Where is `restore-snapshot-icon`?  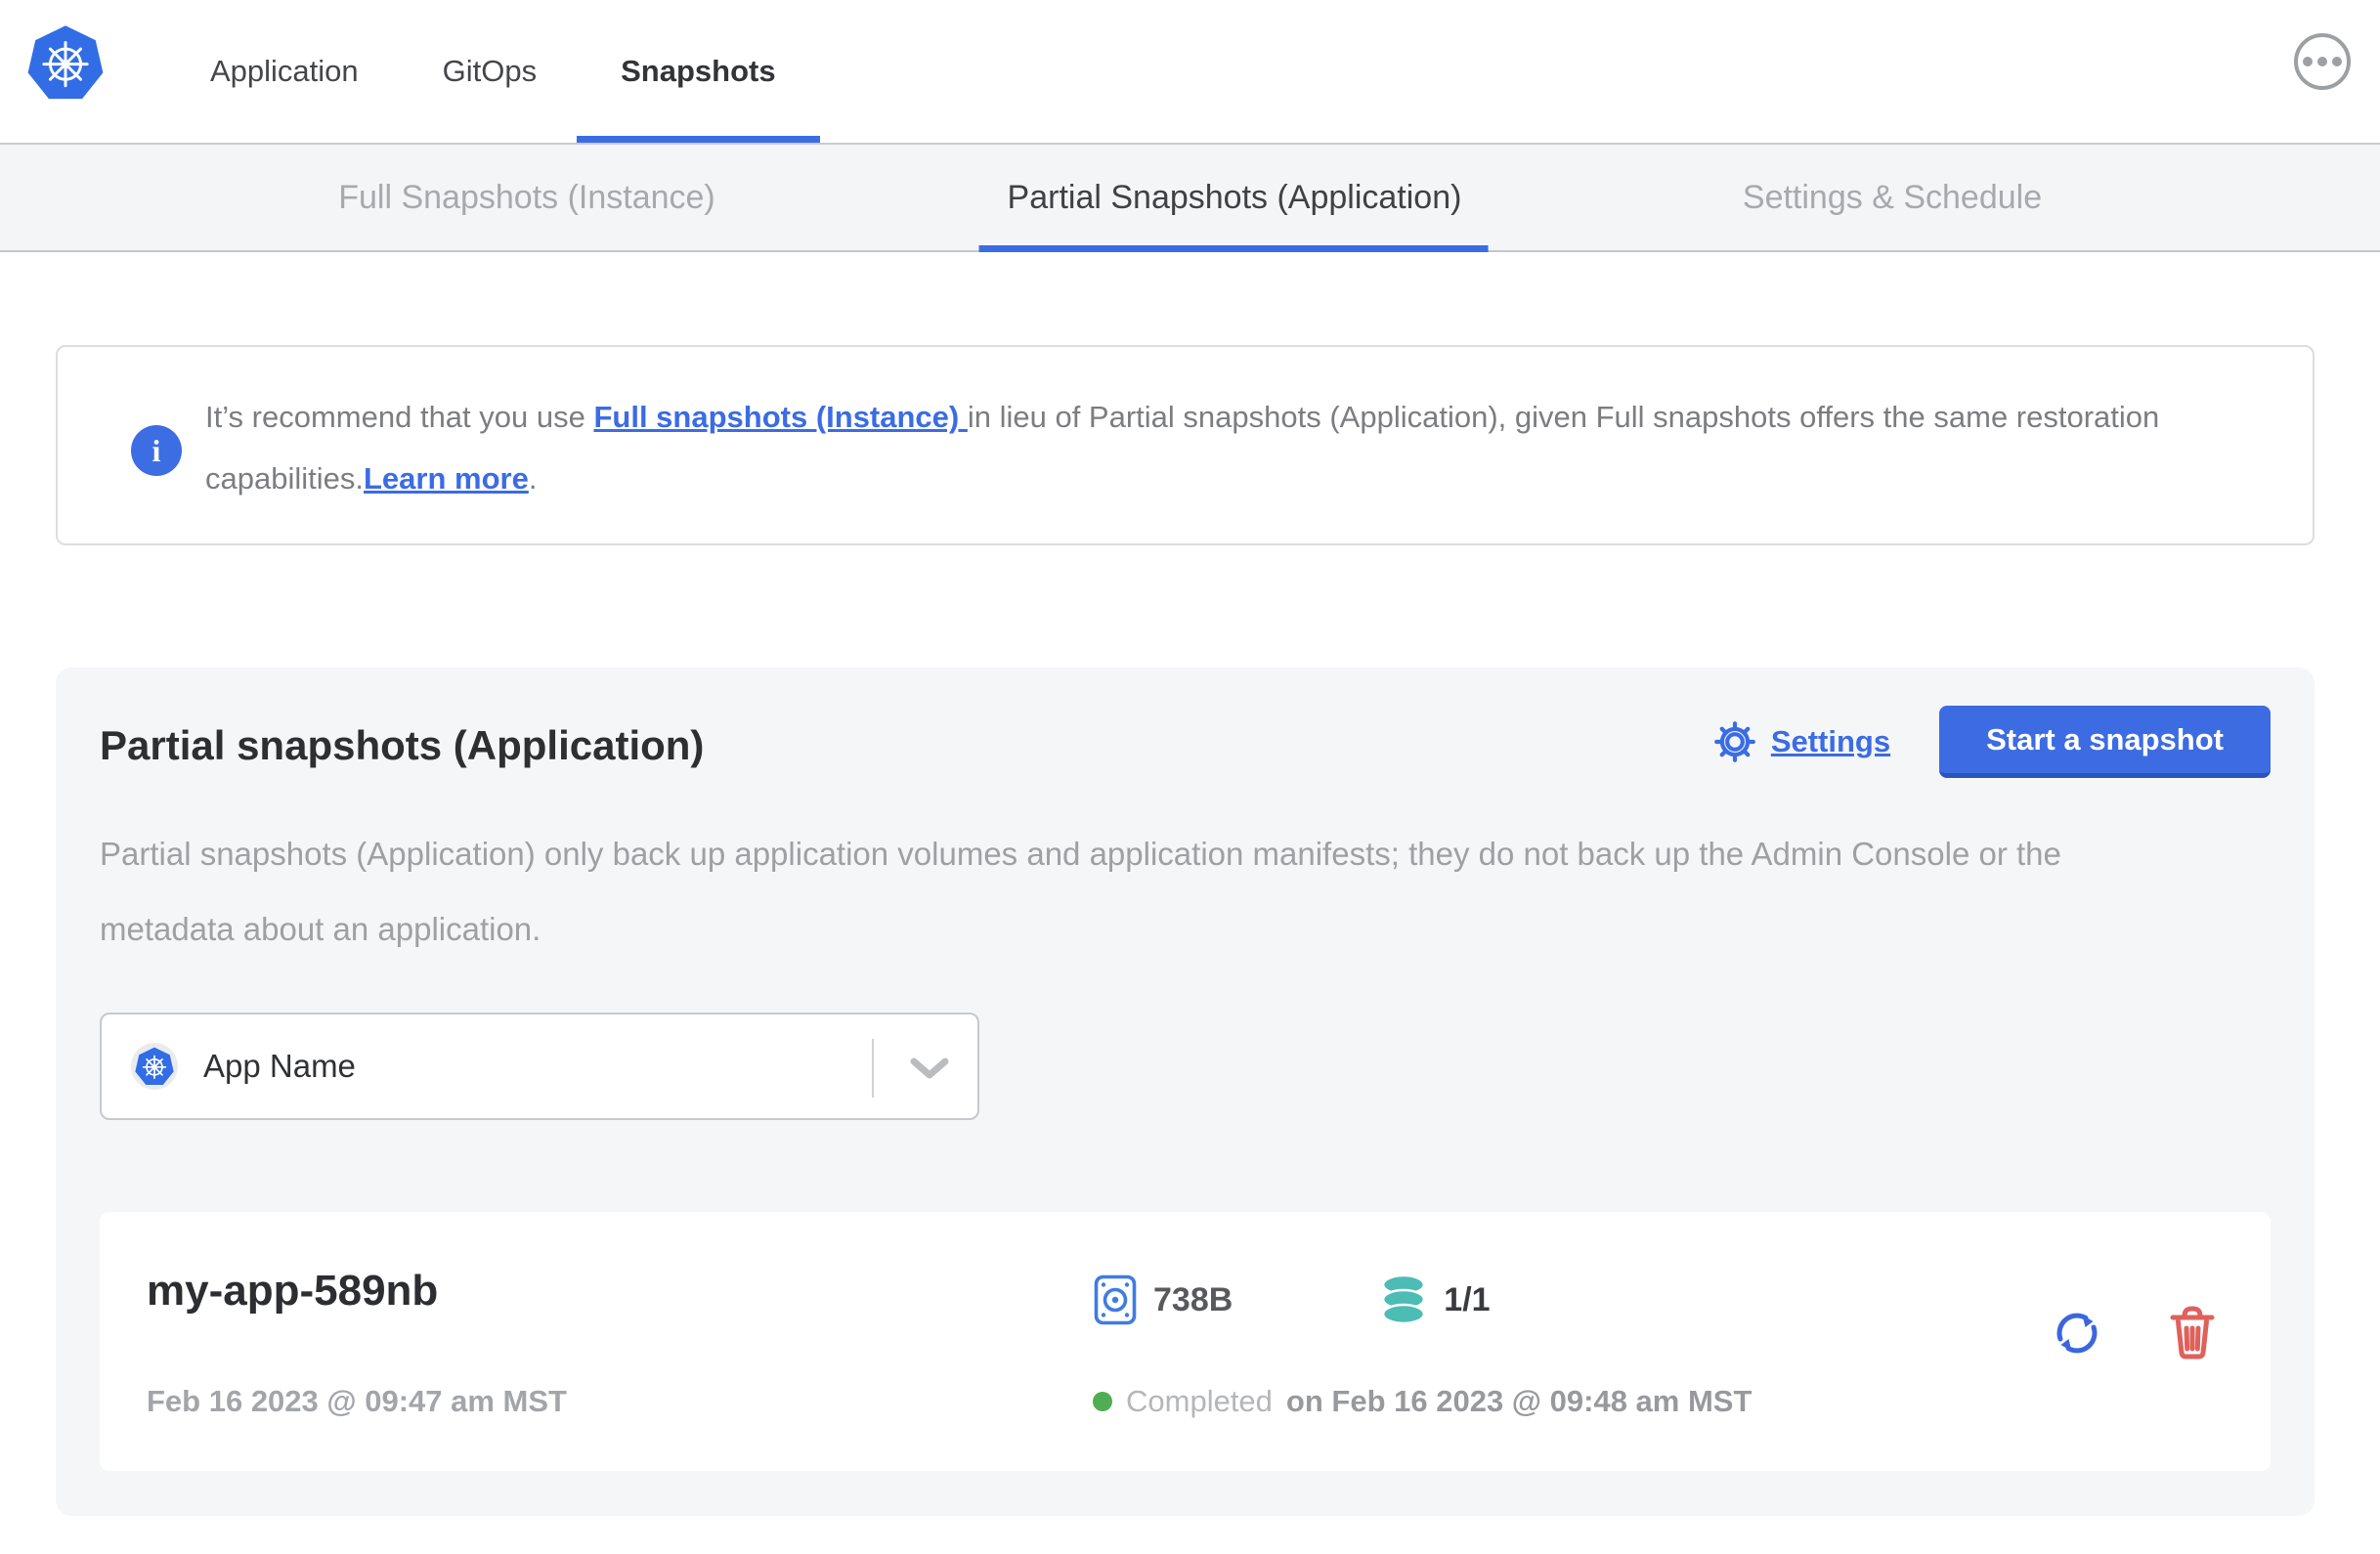 restore-snapshot-icon is located at coordinates (2077, 1333).